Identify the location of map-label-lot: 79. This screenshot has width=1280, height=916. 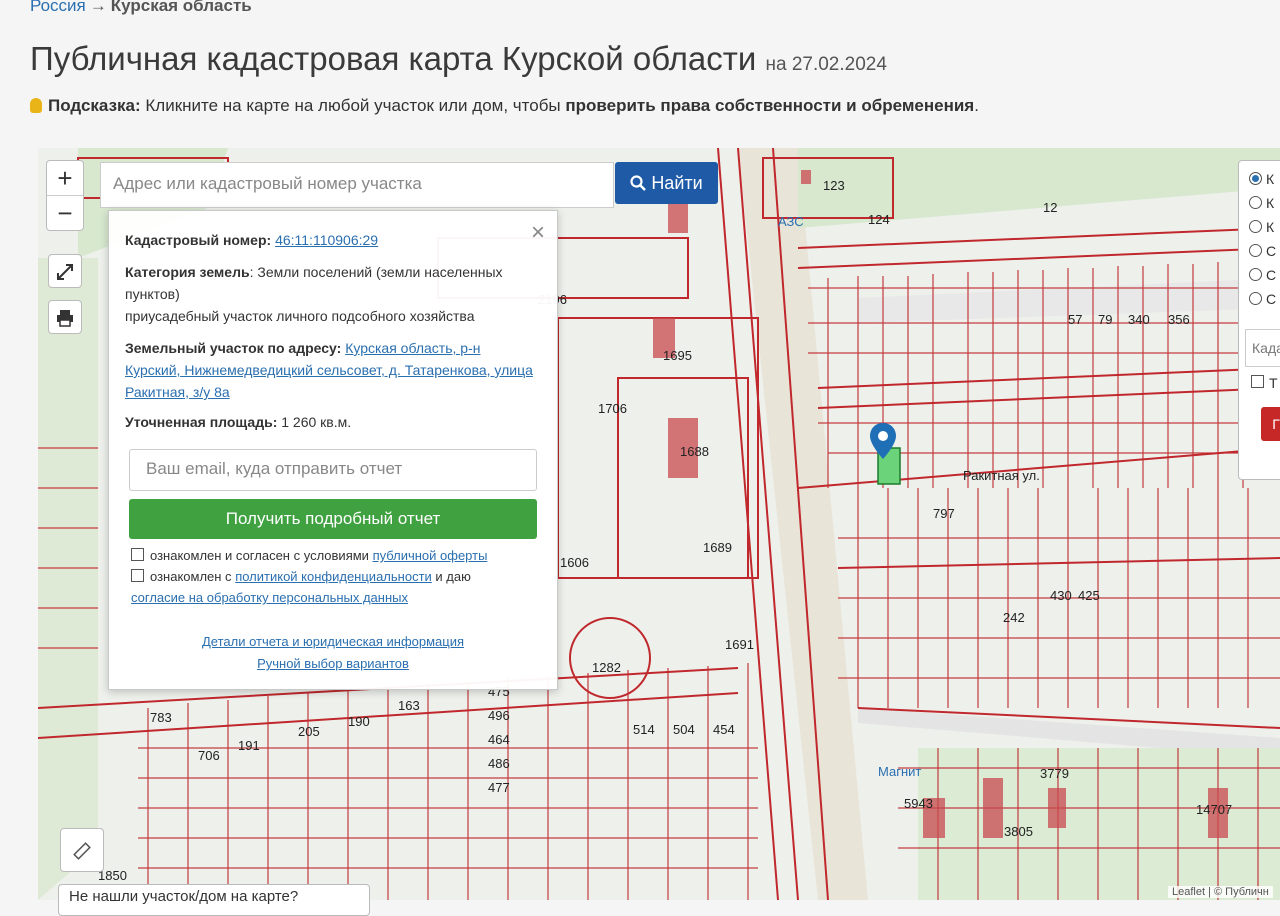
(1105, 319).